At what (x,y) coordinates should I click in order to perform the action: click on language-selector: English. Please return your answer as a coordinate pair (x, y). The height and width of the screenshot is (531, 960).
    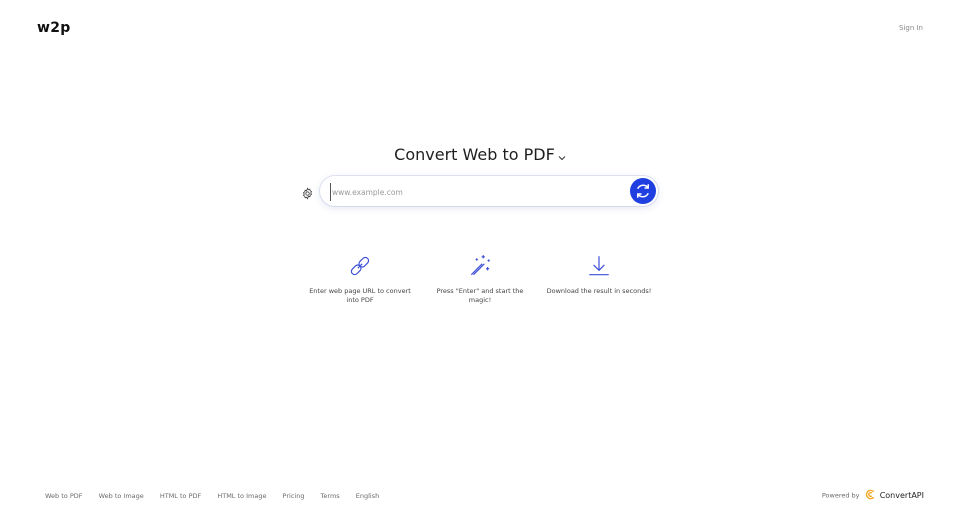
    Looking at the image, I should click on (367, 496).